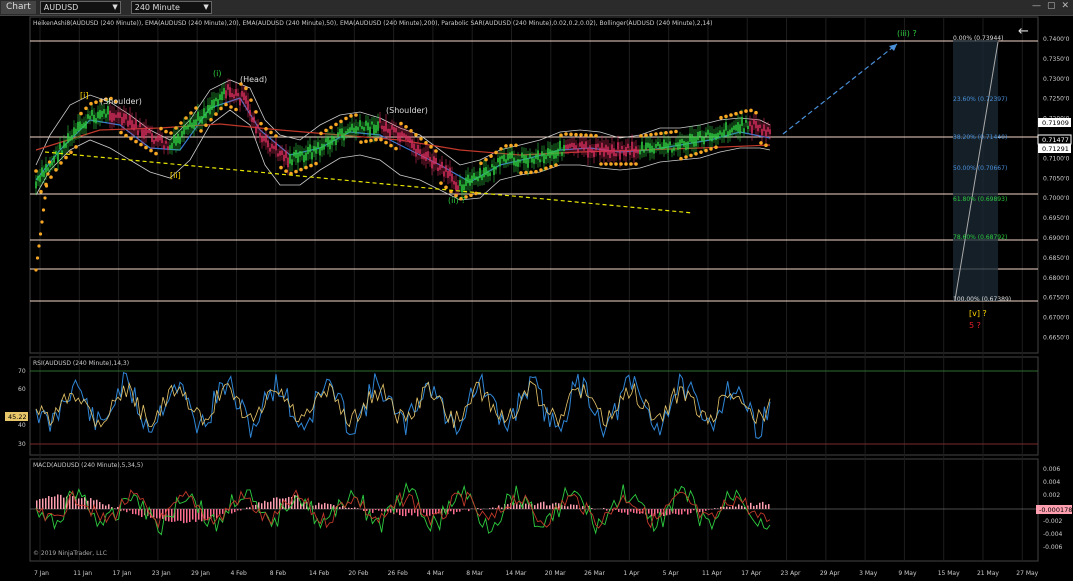 The height and width of the screenshot is (581, 1073). I want to click on wave-label-5: 5 ?, so click(975, 325).